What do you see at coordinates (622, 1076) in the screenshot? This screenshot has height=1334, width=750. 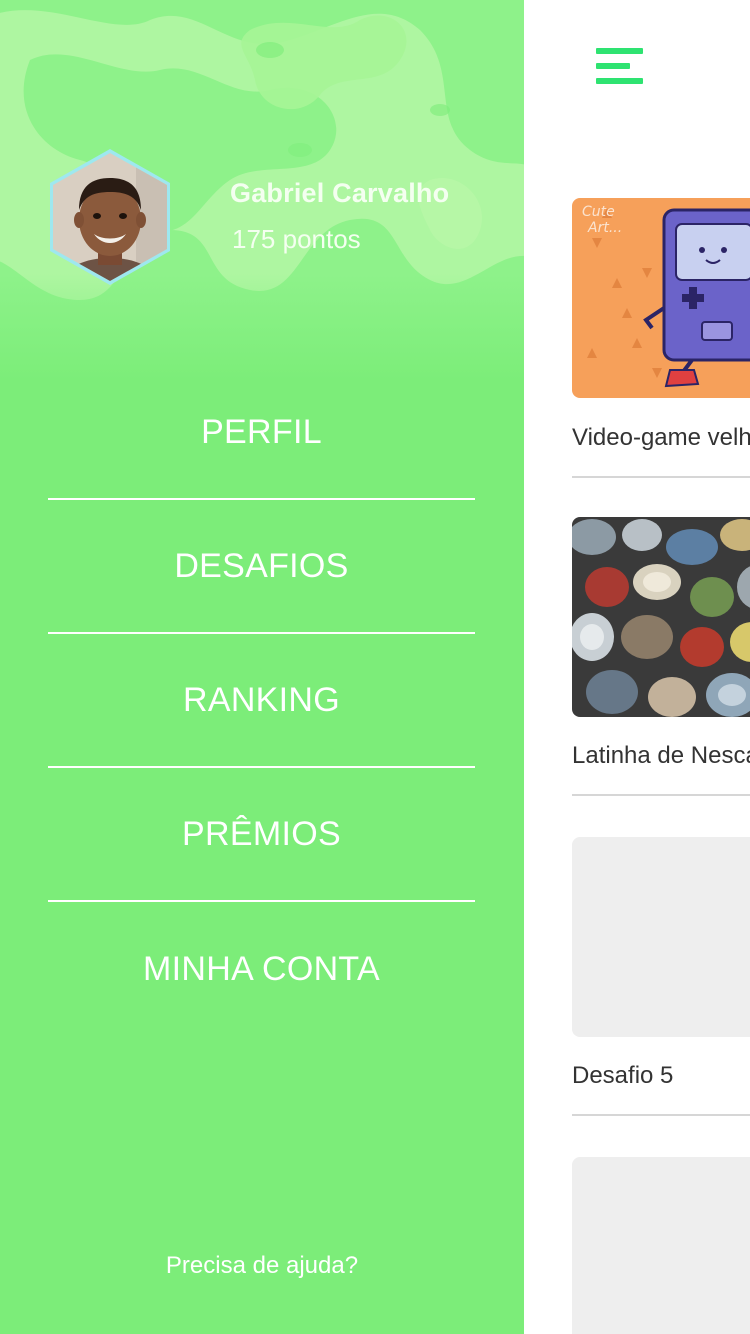 I see `challenge-card-title: Desafio 5` at bounding box center [622, 1076].